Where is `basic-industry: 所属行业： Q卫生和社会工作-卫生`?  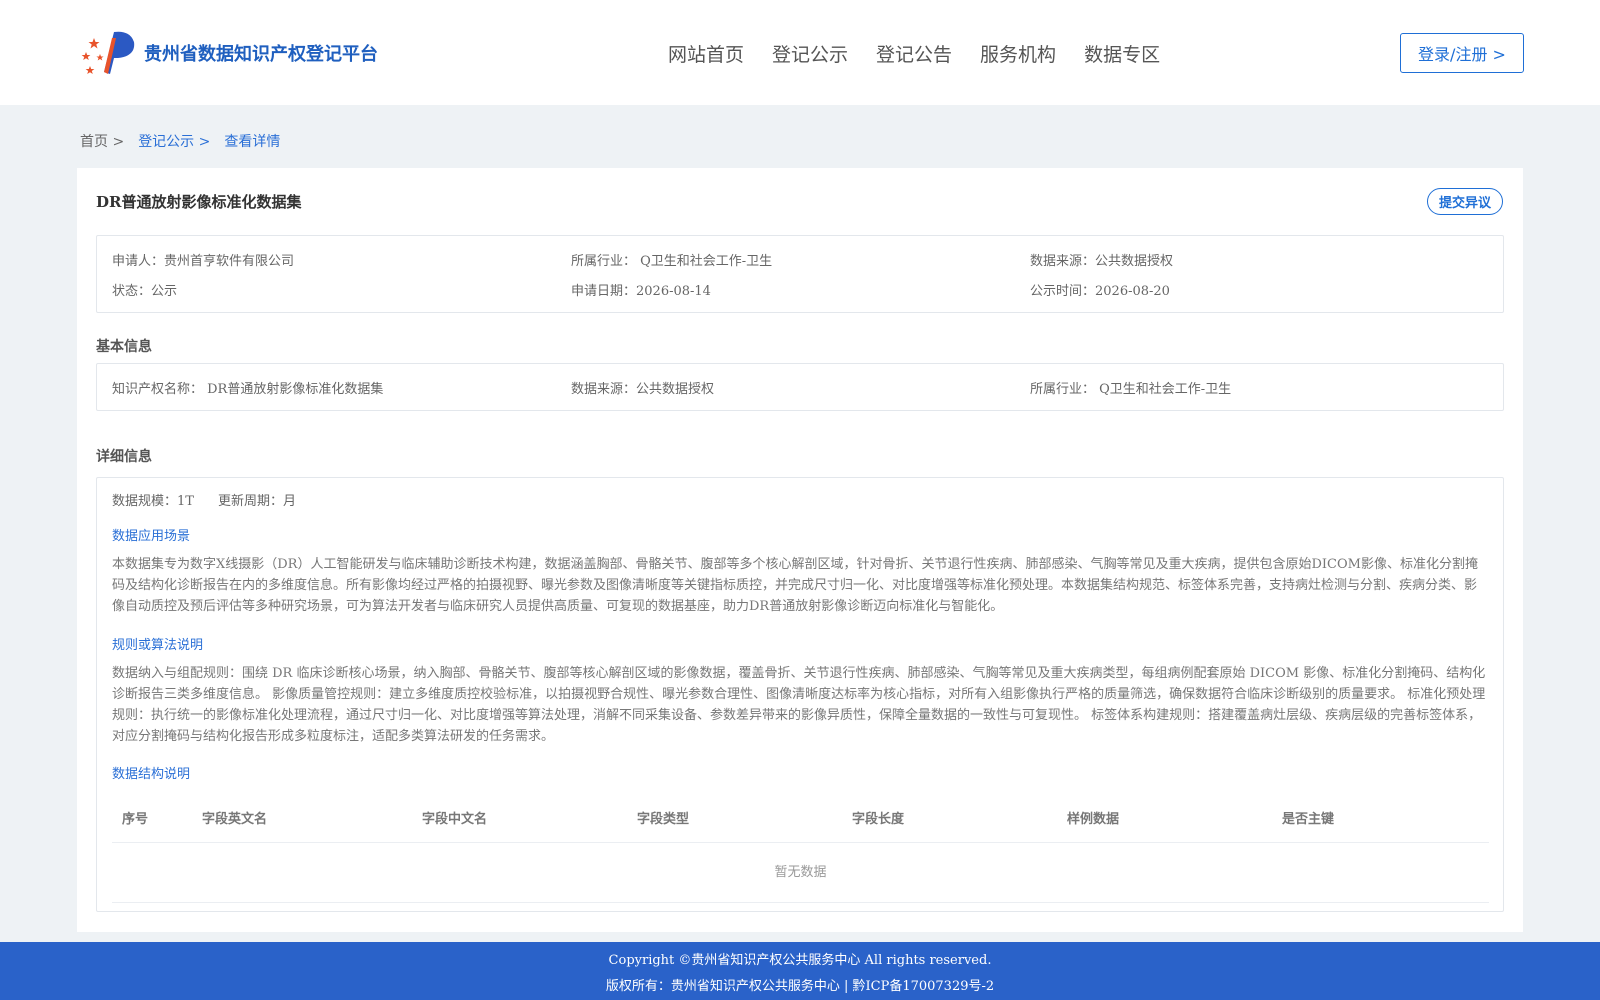
basic-industry: 所属行业： Q卫生和社会工作-卫生 is located at coordinates (1131, 389).